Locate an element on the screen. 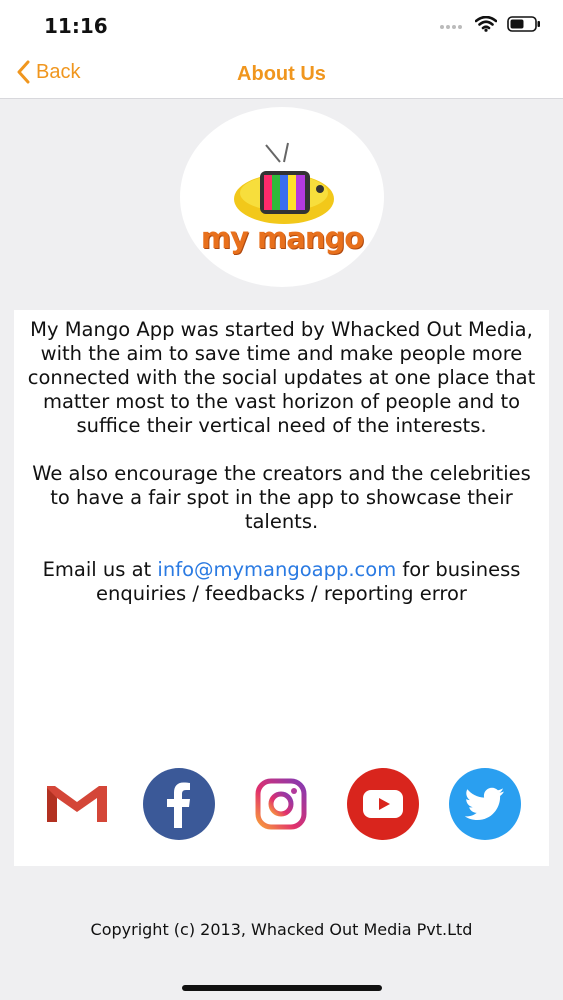 The height and width of the screenshot is (1000, 563). battery-icon is located at coordinates (523, 24).